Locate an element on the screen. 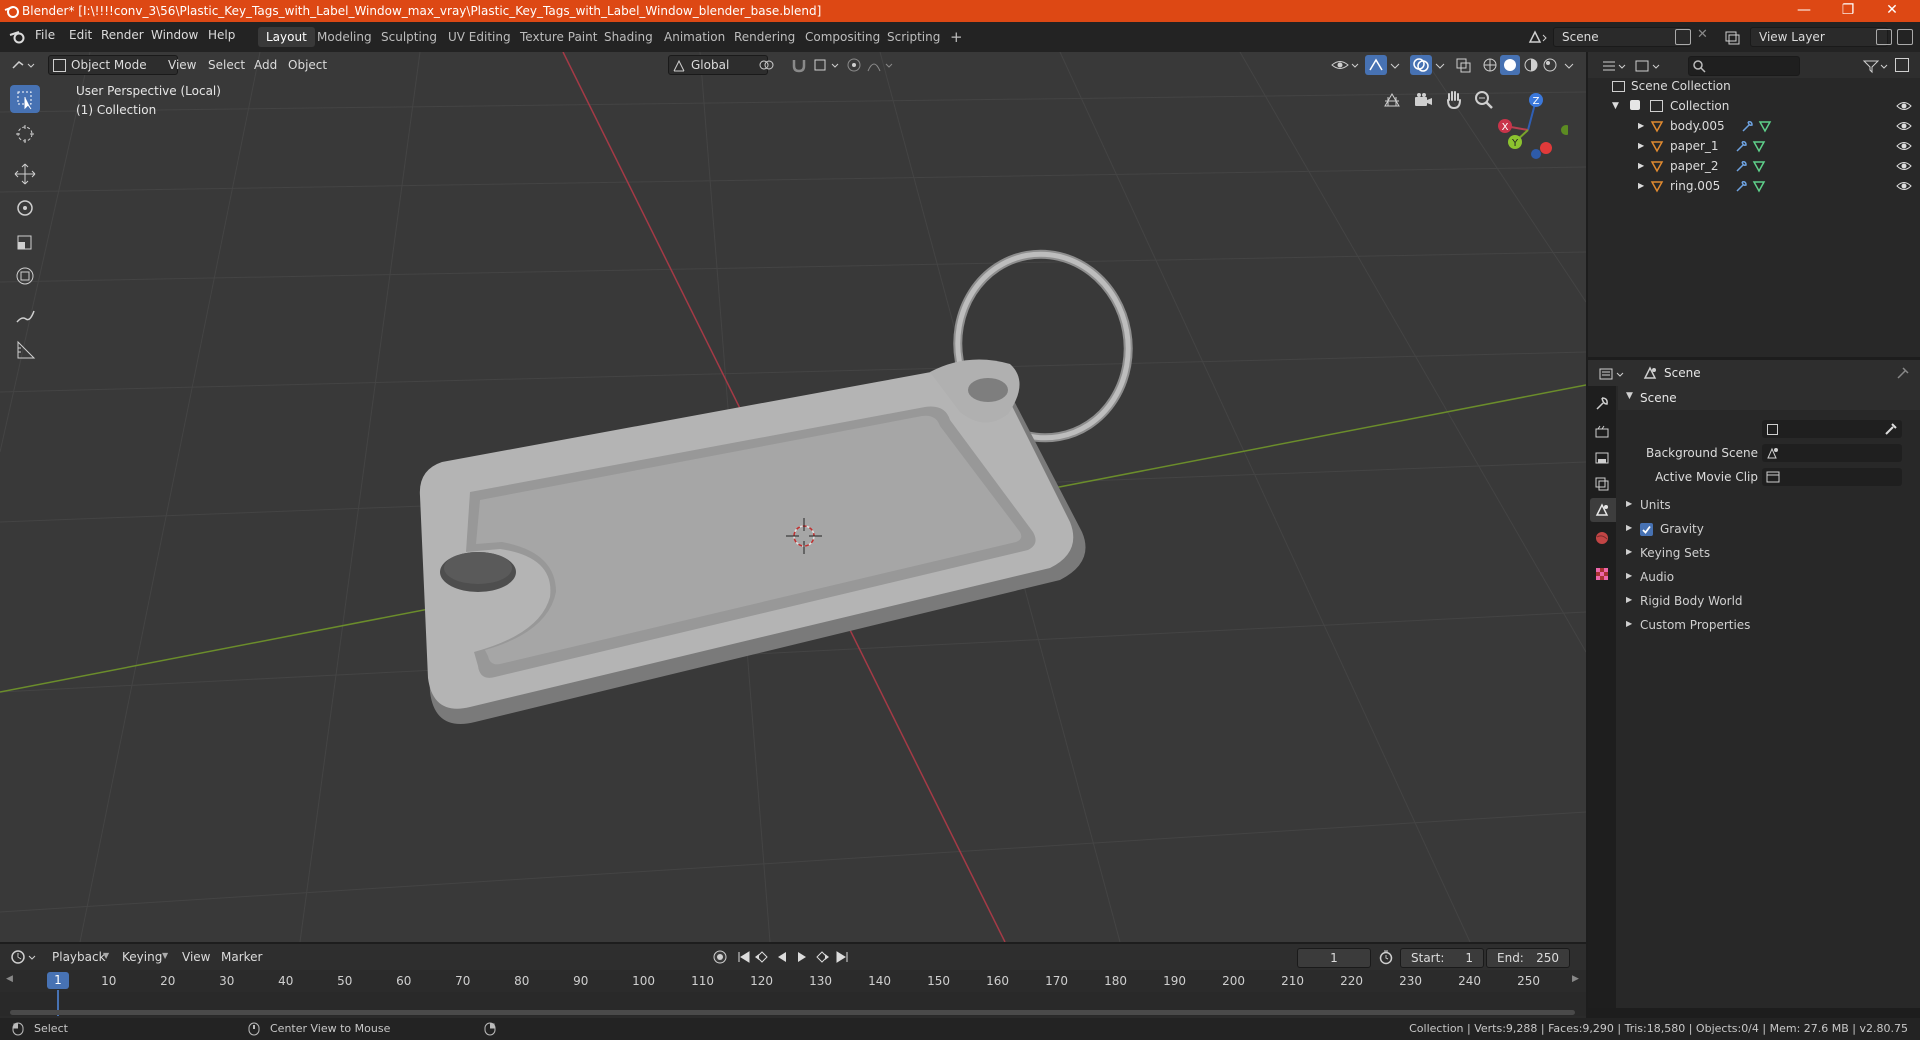 The width and height of the screenshot is (1920, 1040). rendered-shading-icon is located at coordinates (1551, 65).